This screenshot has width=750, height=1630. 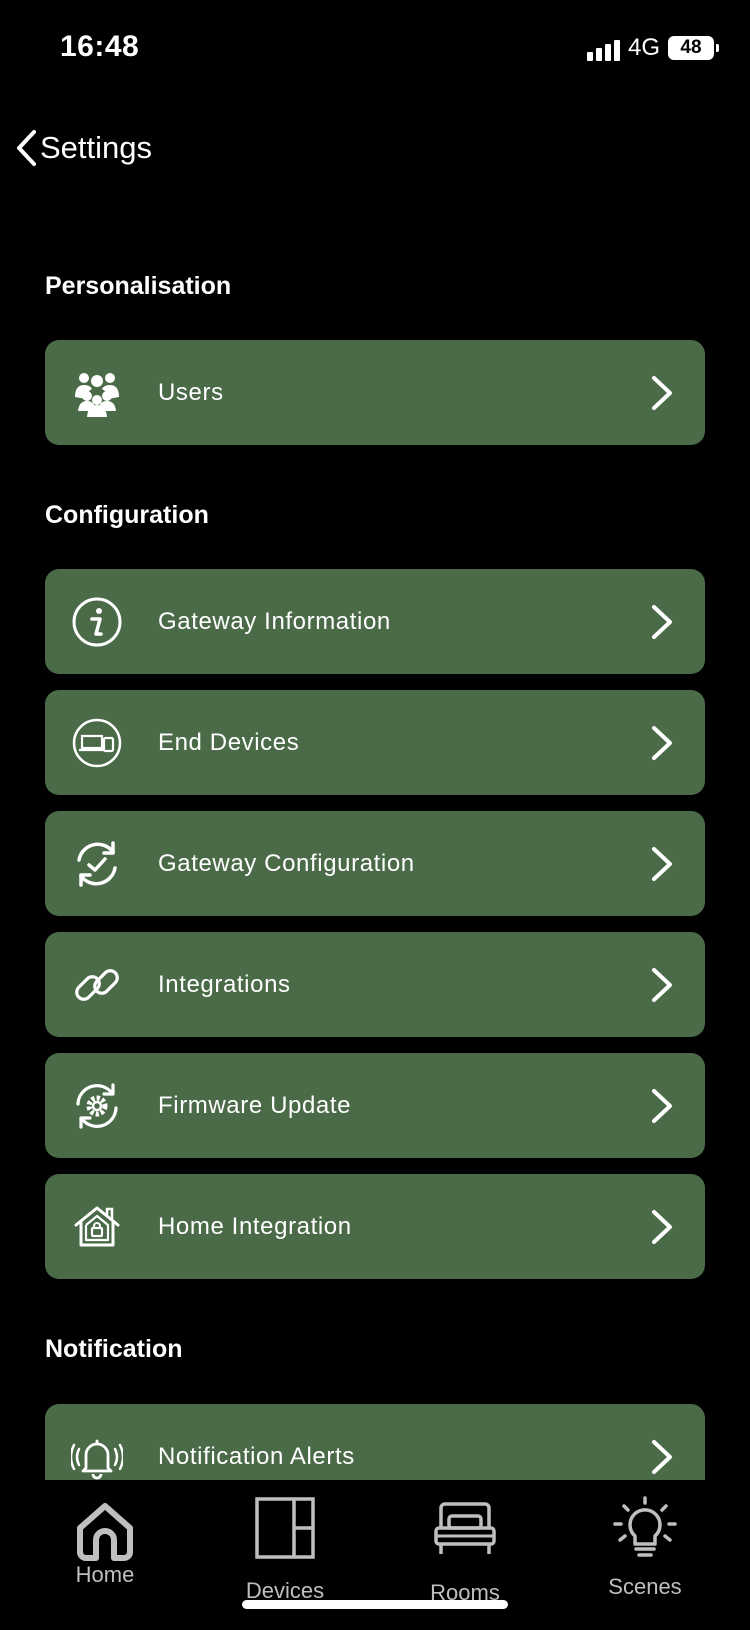 What do you see at coordinates (114, 1349) in the screenshot?
I see `section-title-notification: Notification` at bounding box center [114, 1349].